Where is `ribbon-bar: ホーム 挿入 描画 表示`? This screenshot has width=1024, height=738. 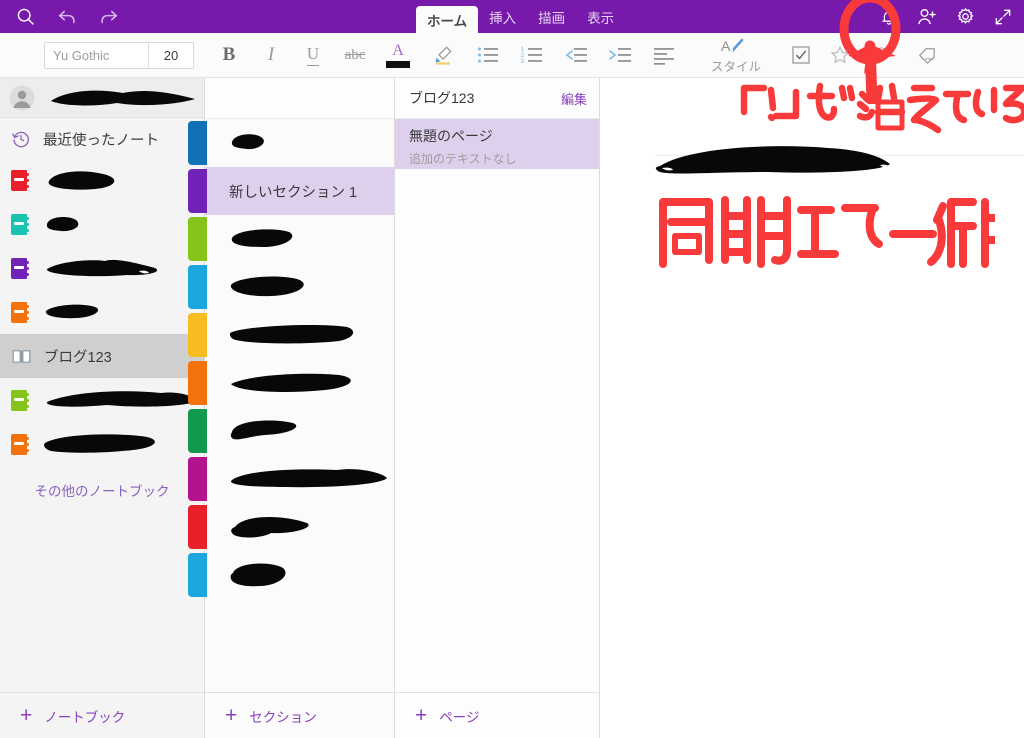
ribbon-bar: ホーム 挿入 描画 表示 is located at coordinates (512, 16).